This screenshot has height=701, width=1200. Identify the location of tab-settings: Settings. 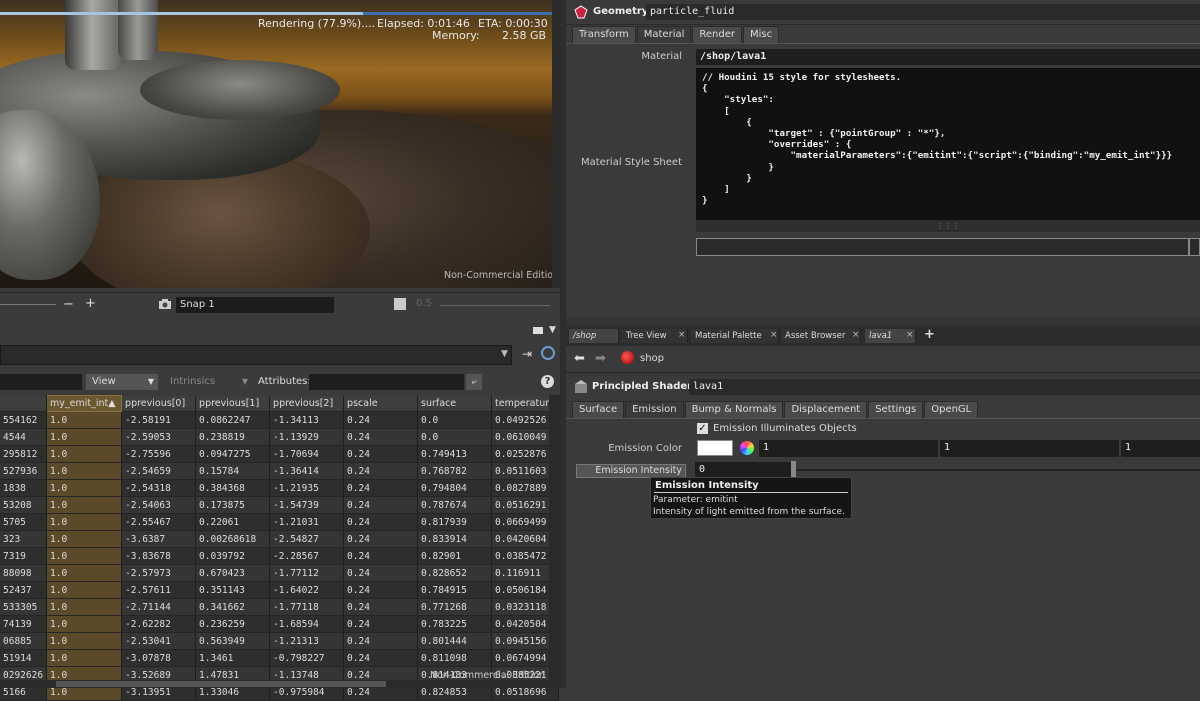
(896, 410).